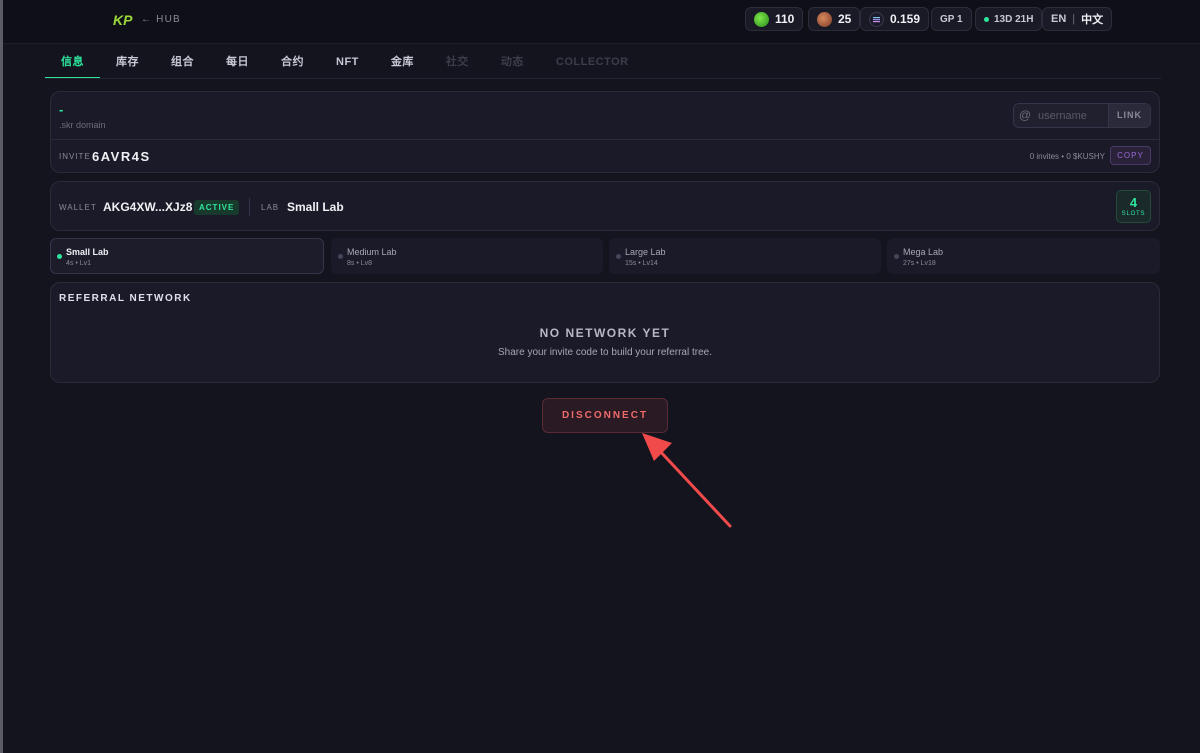 Image resolution: width=1200 pixels, height=753 pixels. I want to click on tab-5: NFT, so click(347, 65).